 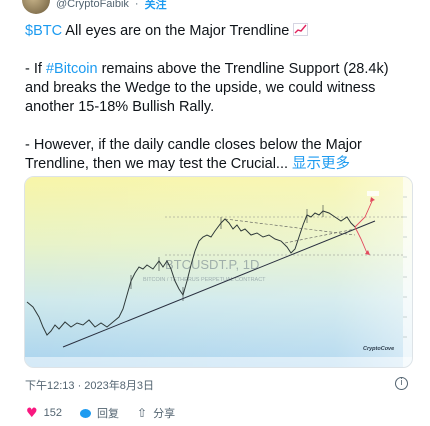 What do you see at coordinates (86, 413) in the screenshot?
I see `reply-bubble-icon` at bounding box center [86, 413].